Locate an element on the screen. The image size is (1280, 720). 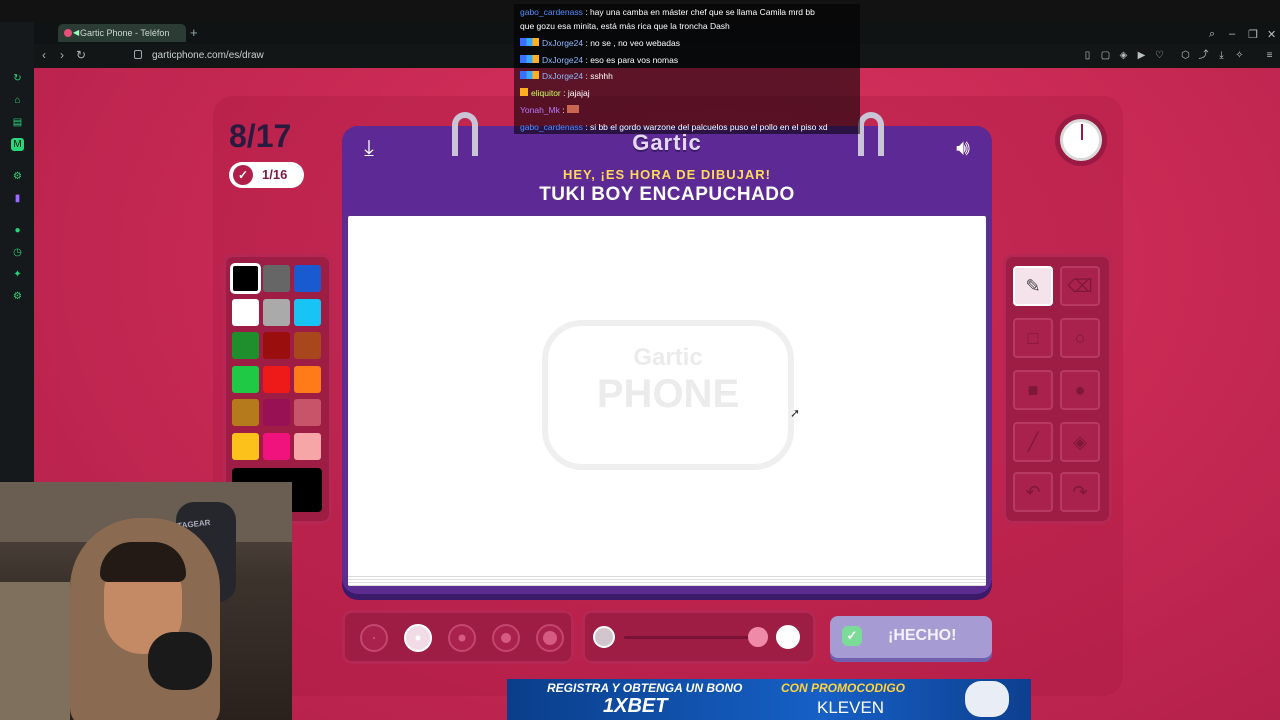
refresh-icon: ↻ is located at coordinates (17, 78).